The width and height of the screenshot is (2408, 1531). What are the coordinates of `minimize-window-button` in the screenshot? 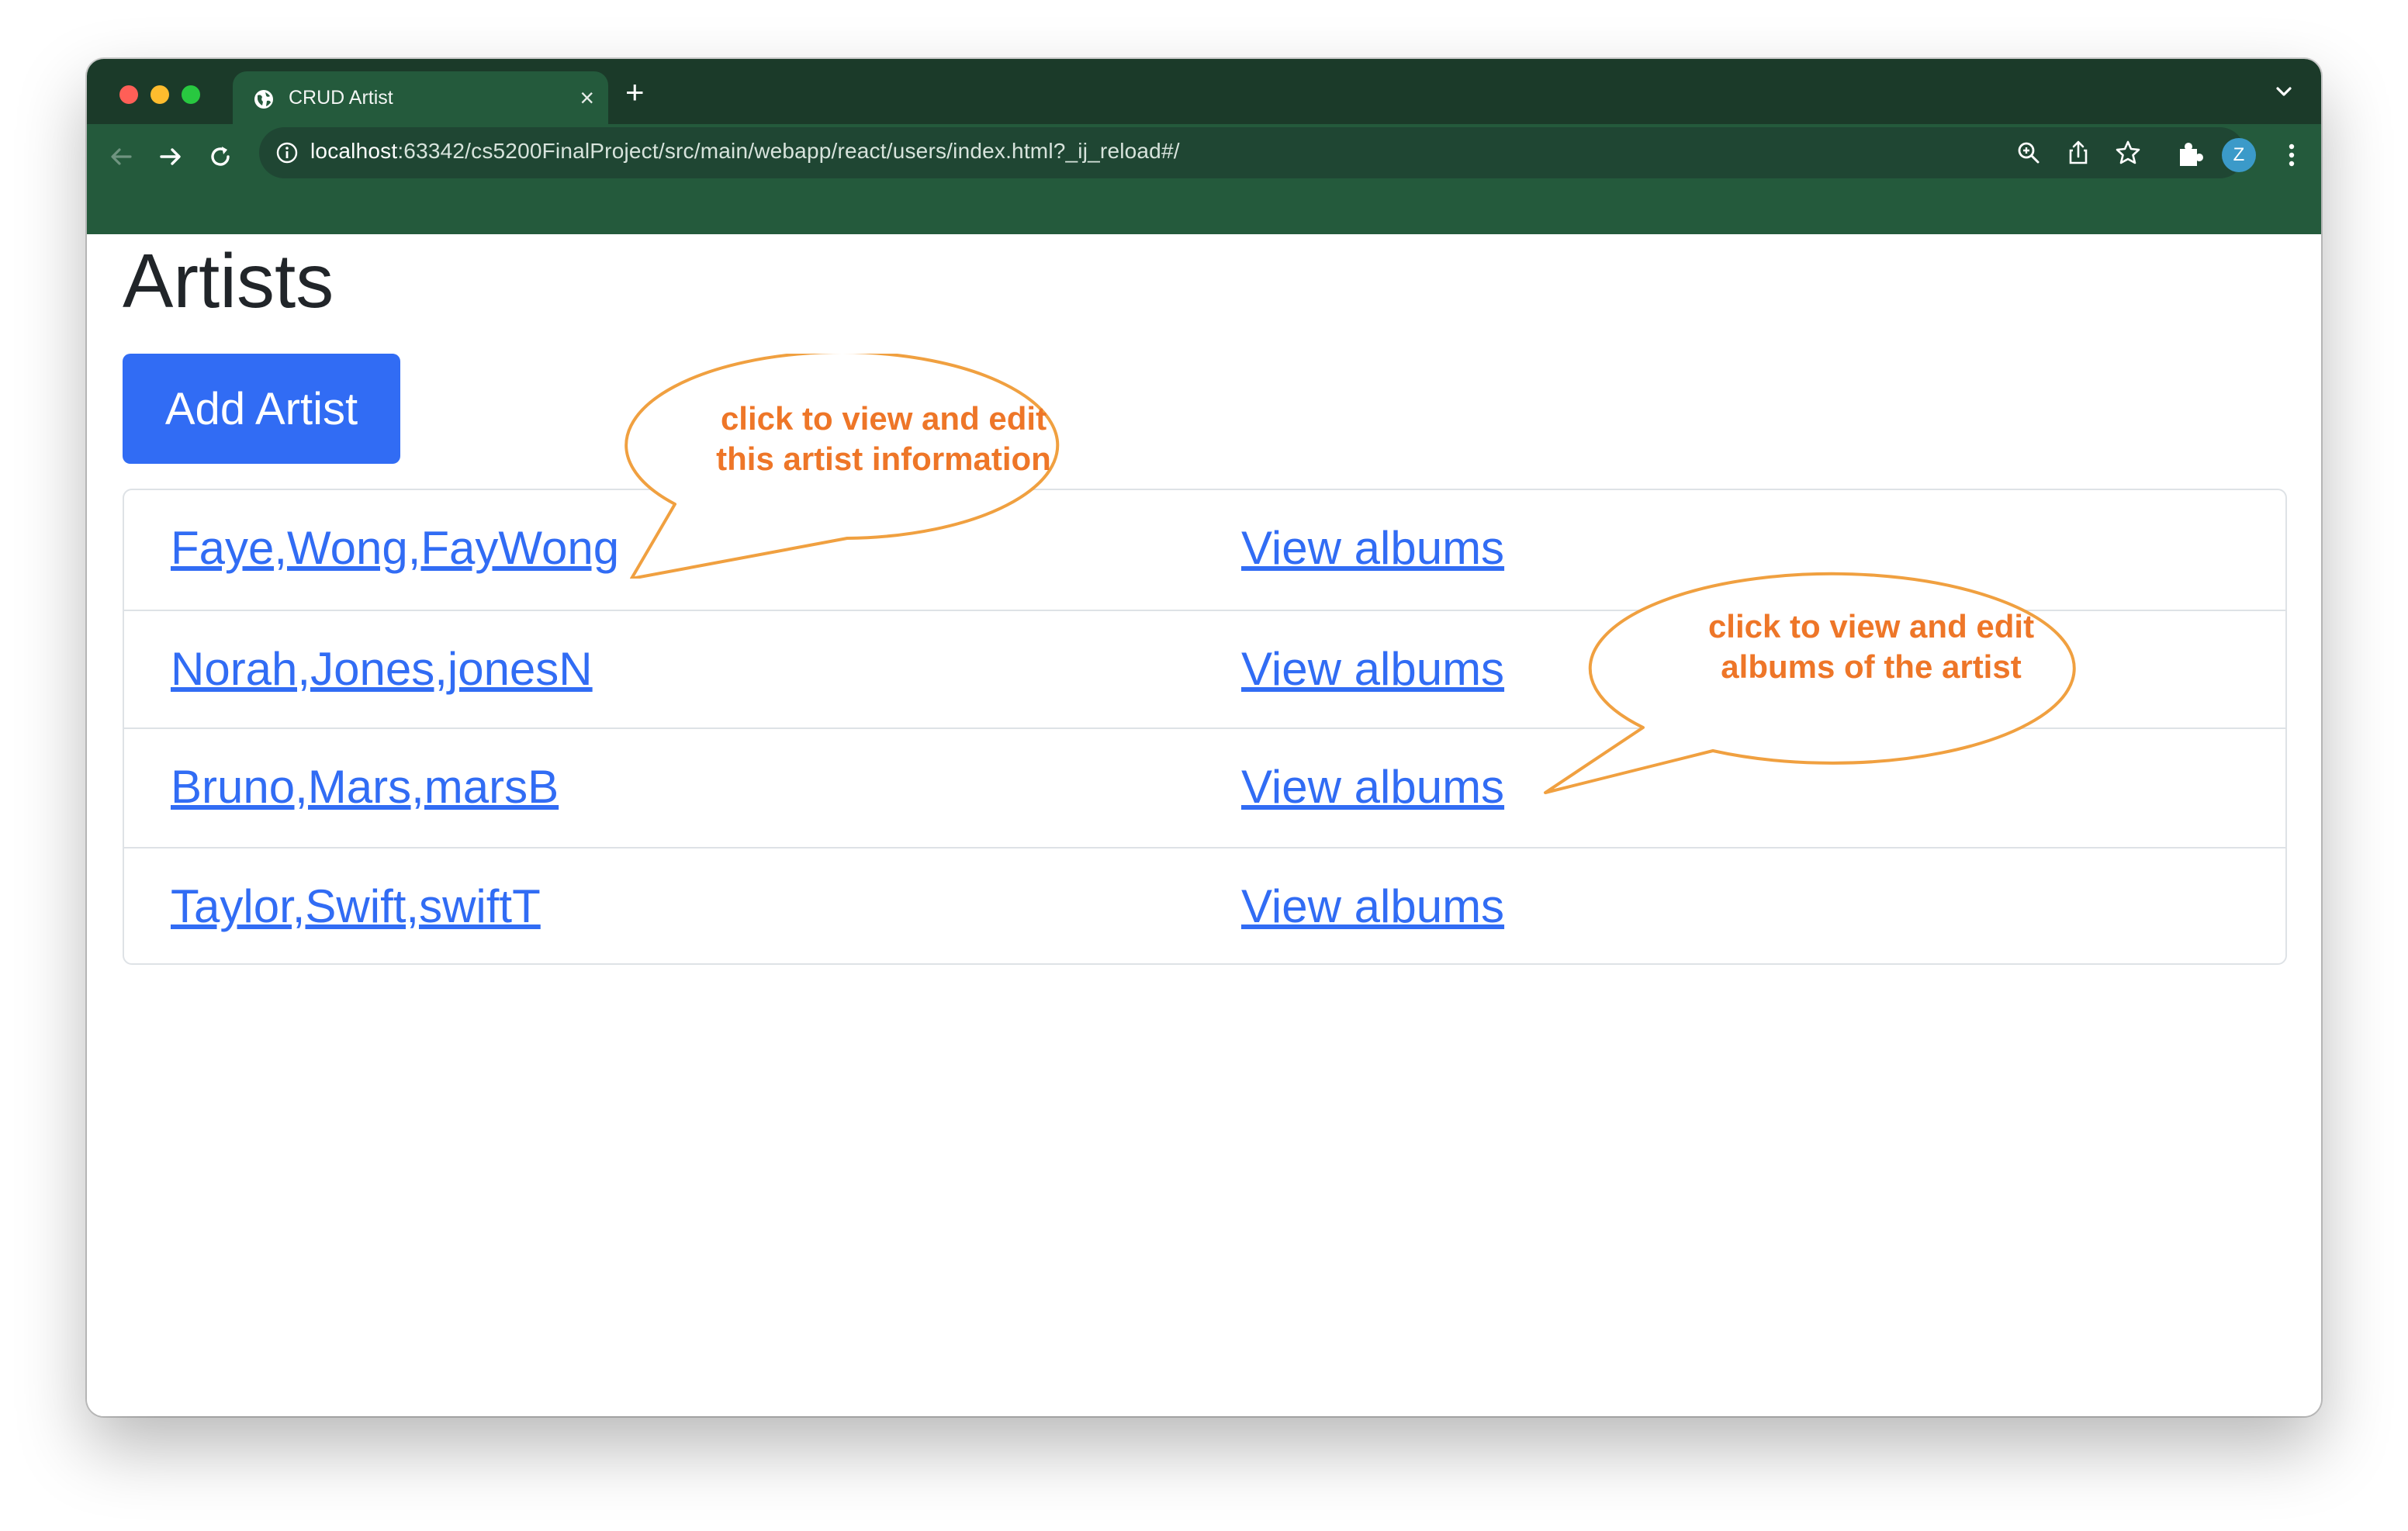 It's located at (159, 94).